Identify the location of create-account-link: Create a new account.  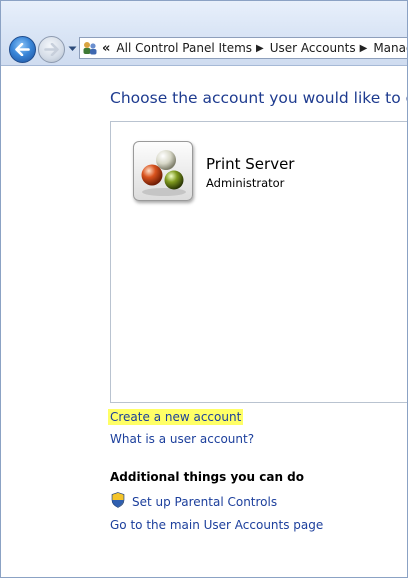
(176, 417).